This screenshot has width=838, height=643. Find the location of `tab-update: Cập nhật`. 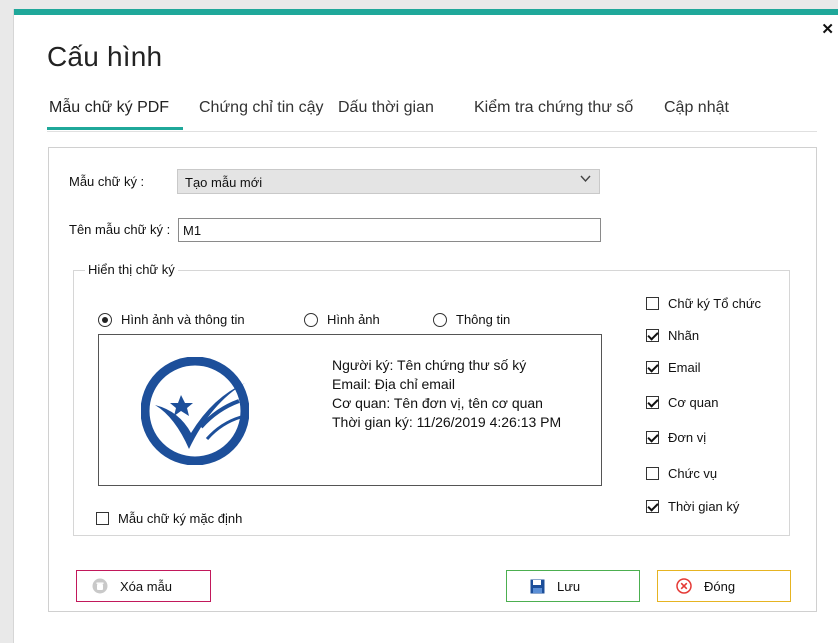

tab-update: Cập nhật is located at coordinates (696, 108).